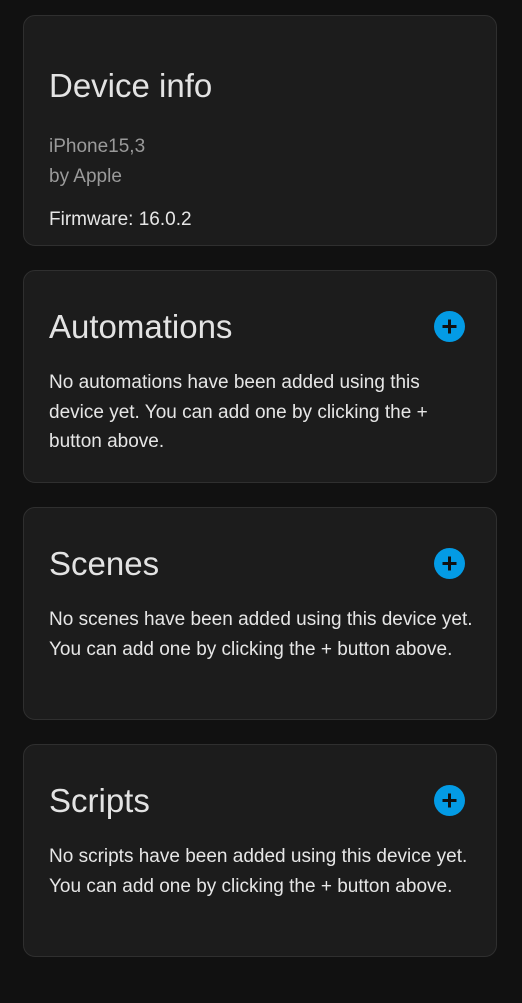 This screenshot has height=1003, width=522. Describe the element at coordinates (120, 219) in the screenshot. I see `device-firmware: Firmware: 16.0.2` at that location.